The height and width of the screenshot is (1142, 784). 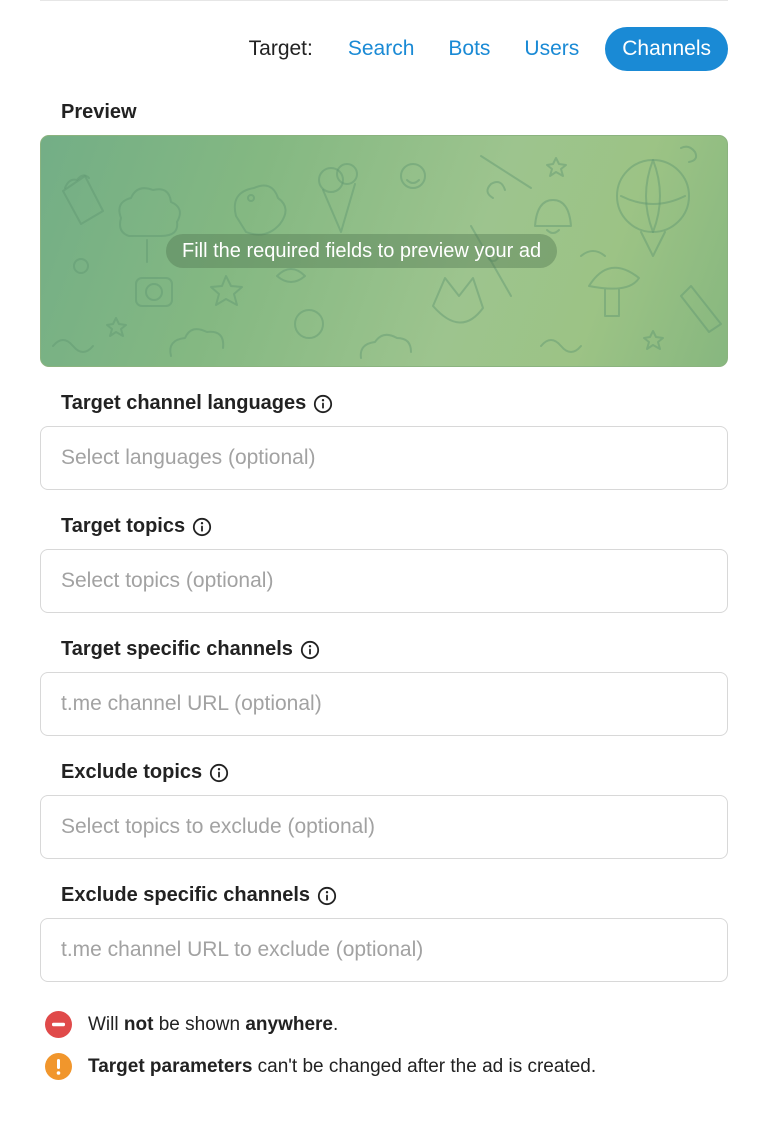 I want to click on exclamation-circle-icon, so click(x=58, y=1066).